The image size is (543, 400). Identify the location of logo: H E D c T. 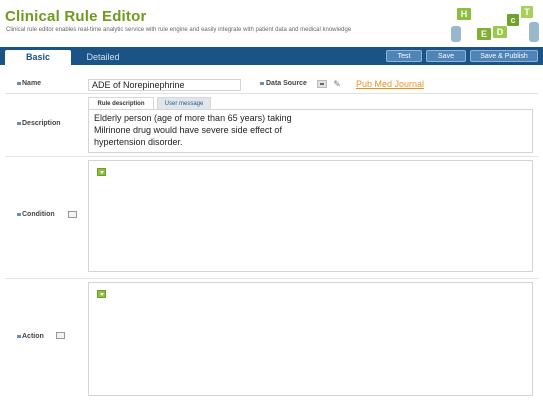
(496, 24).